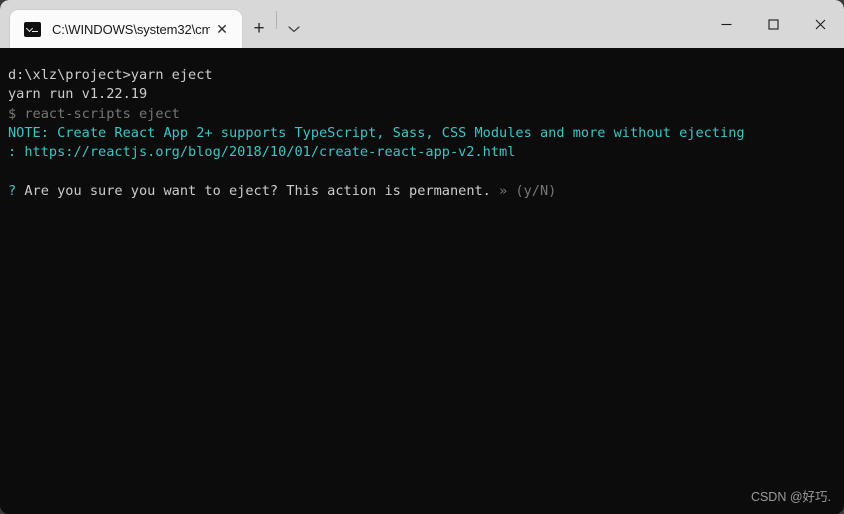 Image resolution: width=844 pixels, height=514 pixels. Describe the element at coordinates (131, 29) in the screenshot. I see `tab-title: C:\WINDOWS\system32\cmd.` at that location.